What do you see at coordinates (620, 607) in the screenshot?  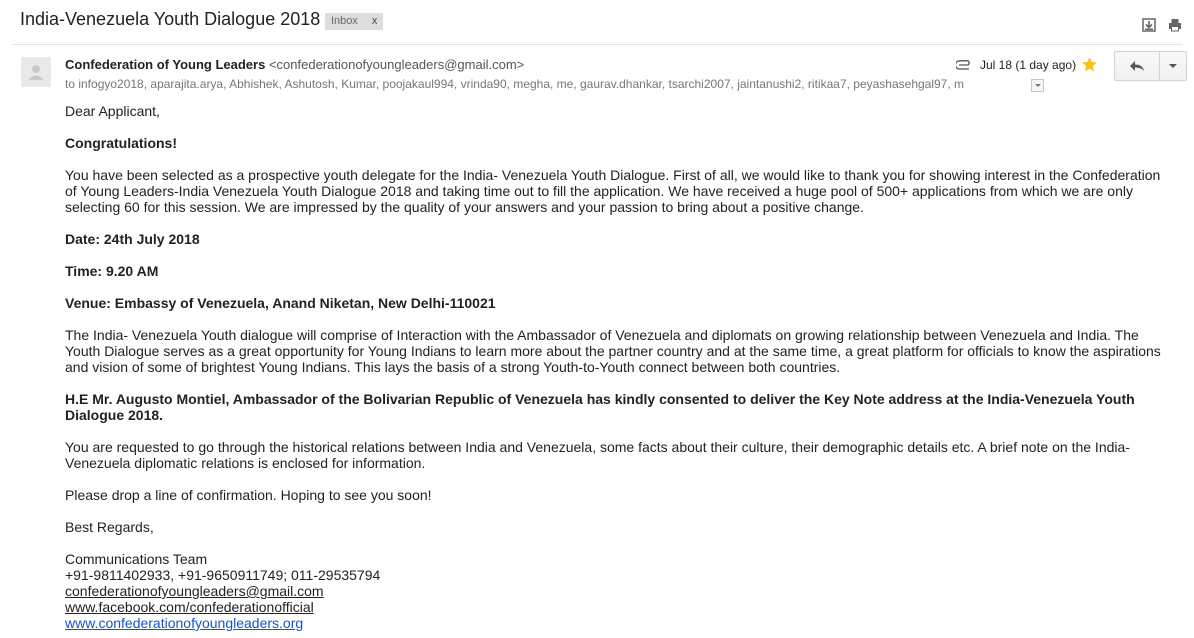 I see `signature-facebook-link: www.facebook.com/confederationofficial` at bounding box center [620, 607].